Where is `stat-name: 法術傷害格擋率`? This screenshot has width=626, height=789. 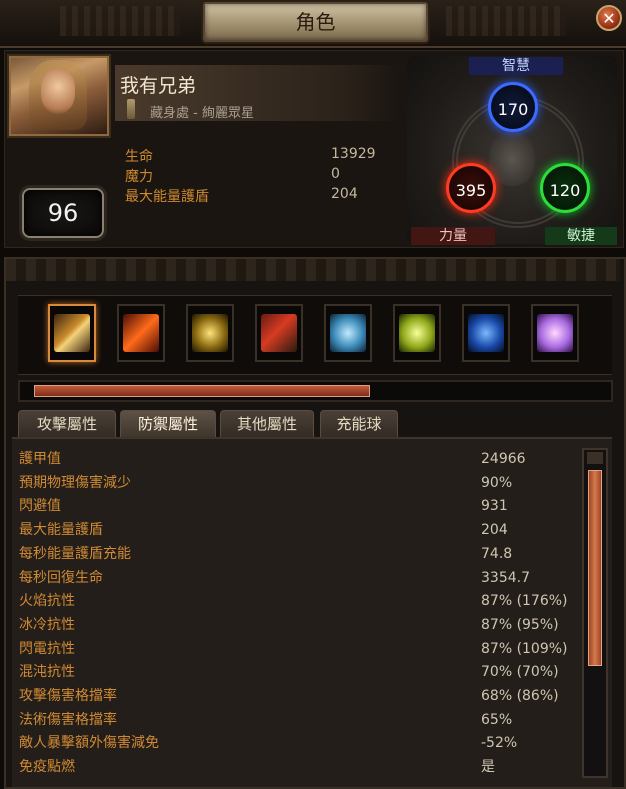
stat-name: 法術傷害格擋率 is located at coordinates (68, 719).